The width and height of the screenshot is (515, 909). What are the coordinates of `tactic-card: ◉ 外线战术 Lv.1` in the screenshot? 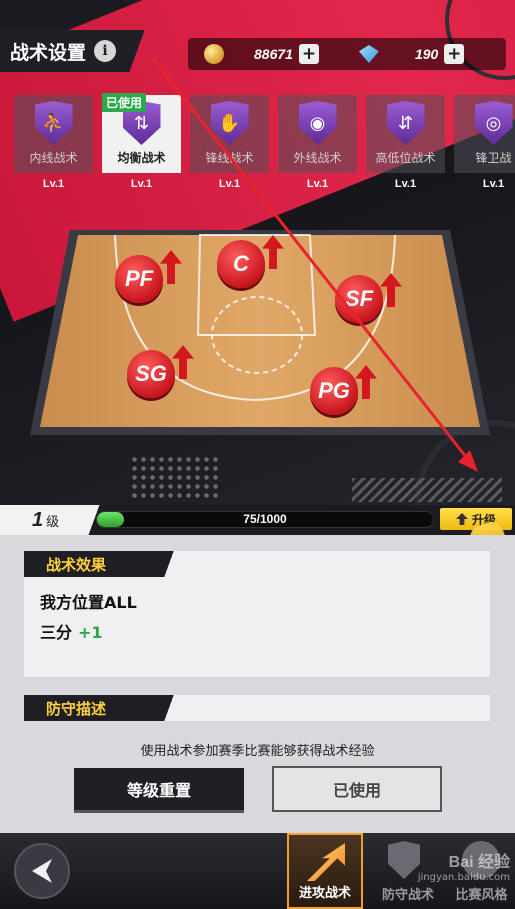 It's located at (317, 145).